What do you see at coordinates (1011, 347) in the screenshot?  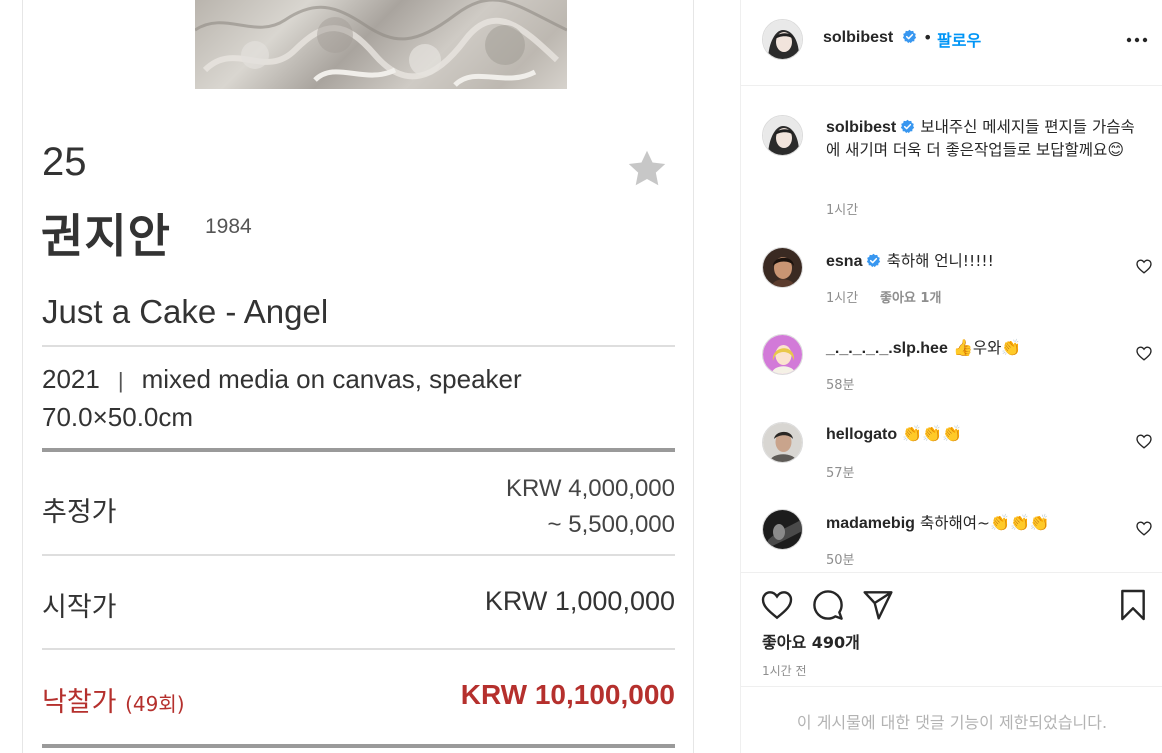 I see `clap-emoji-icon: 👏` at bounding box center [1011, 347].